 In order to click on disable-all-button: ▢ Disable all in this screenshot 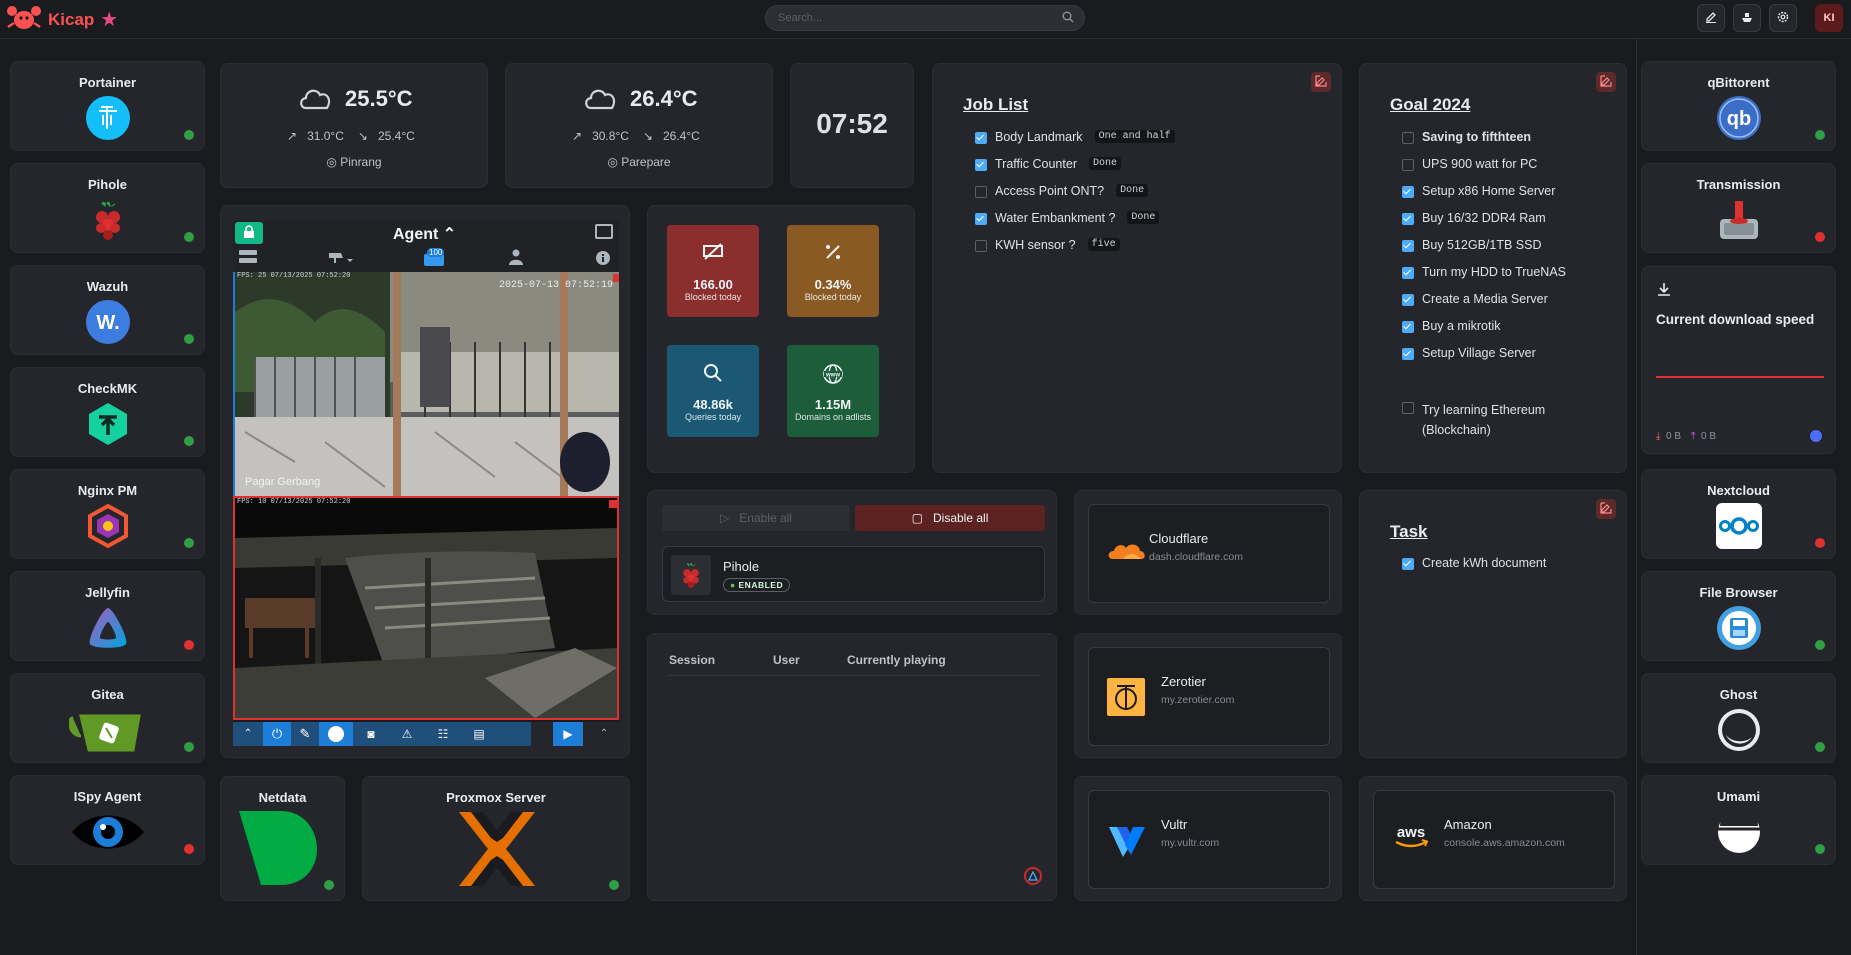, I will do `click(950, 518)`.